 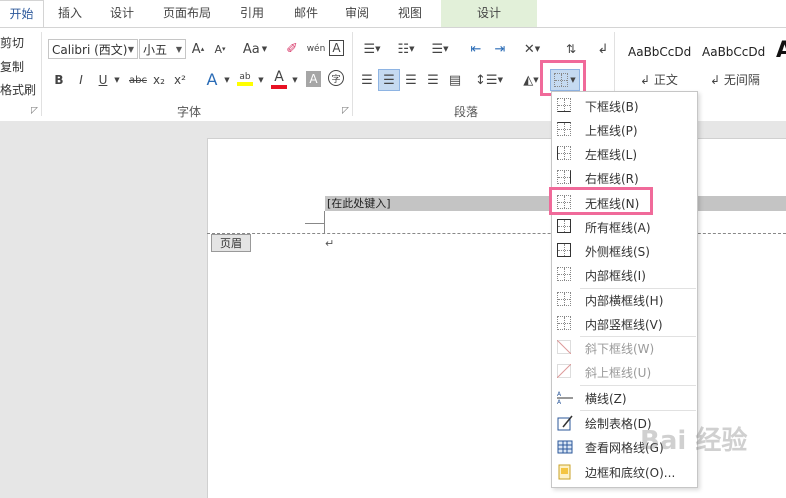 I want to click on menu-item-left-border: 左框线(L), so click(x=624, y=154).